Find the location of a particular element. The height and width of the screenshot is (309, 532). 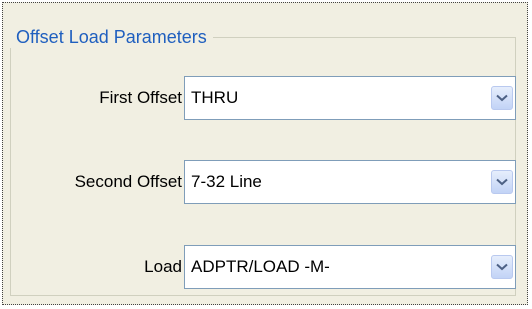

group-header: Offset Load Parameters is located at coordinates (263, 37).